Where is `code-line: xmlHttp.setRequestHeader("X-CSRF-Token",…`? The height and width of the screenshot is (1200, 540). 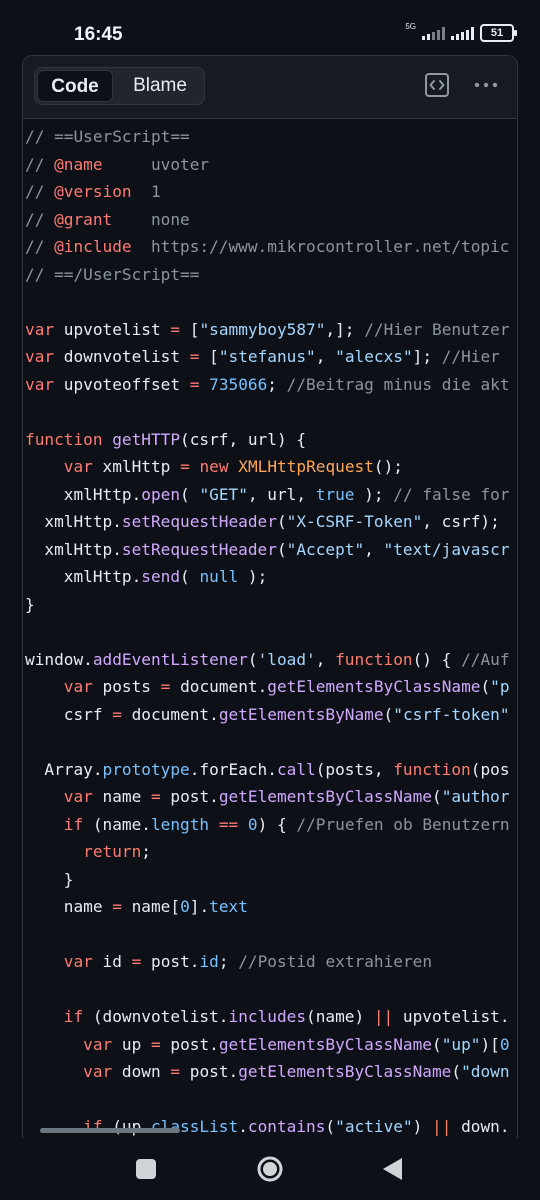
code-line: xmlHttp.setRequestHeader("X-CSRF-Token",… is located at coordinates (262, 521).